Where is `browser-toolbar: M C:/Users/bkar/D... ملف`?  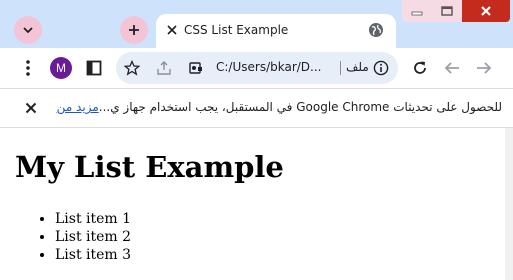 browser-toolbar: M C:/Users/bkar/D... ملف is located at coordinates (256, 68).